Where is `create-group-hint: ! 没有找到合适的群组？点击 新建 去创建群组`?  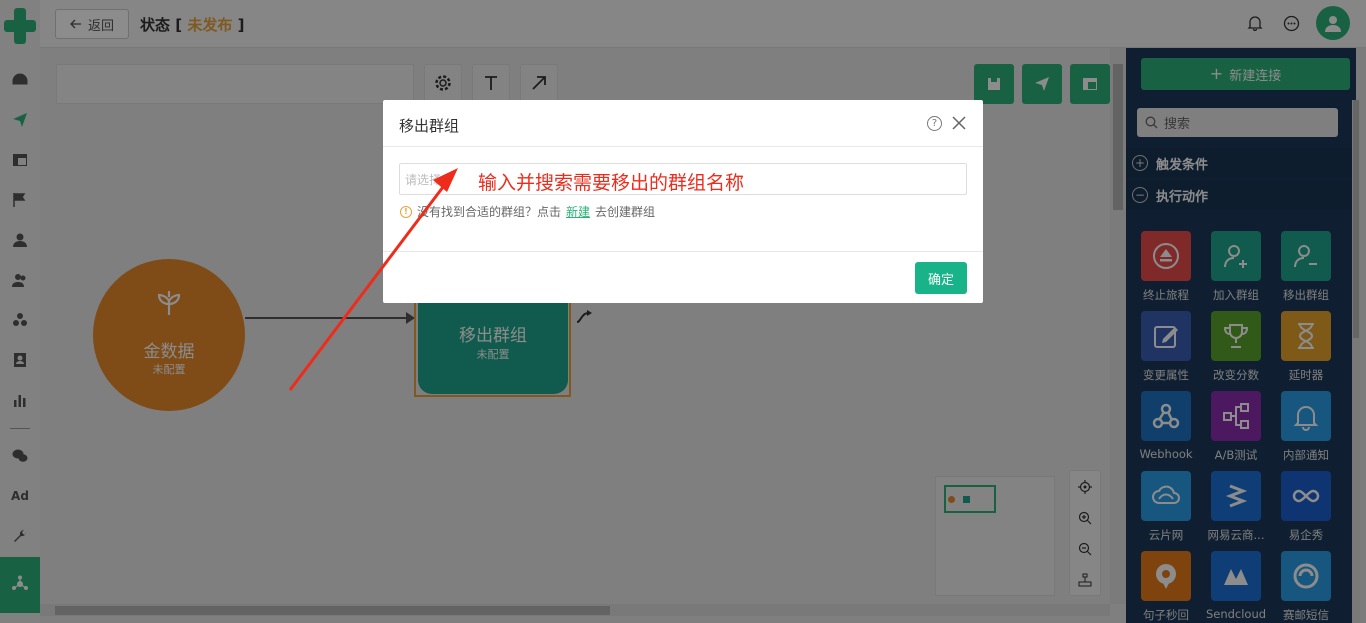
create-group-hint: ! 没有找到合适的群组？点击 新建 去创建群组 is located at coordinates (527, 211).